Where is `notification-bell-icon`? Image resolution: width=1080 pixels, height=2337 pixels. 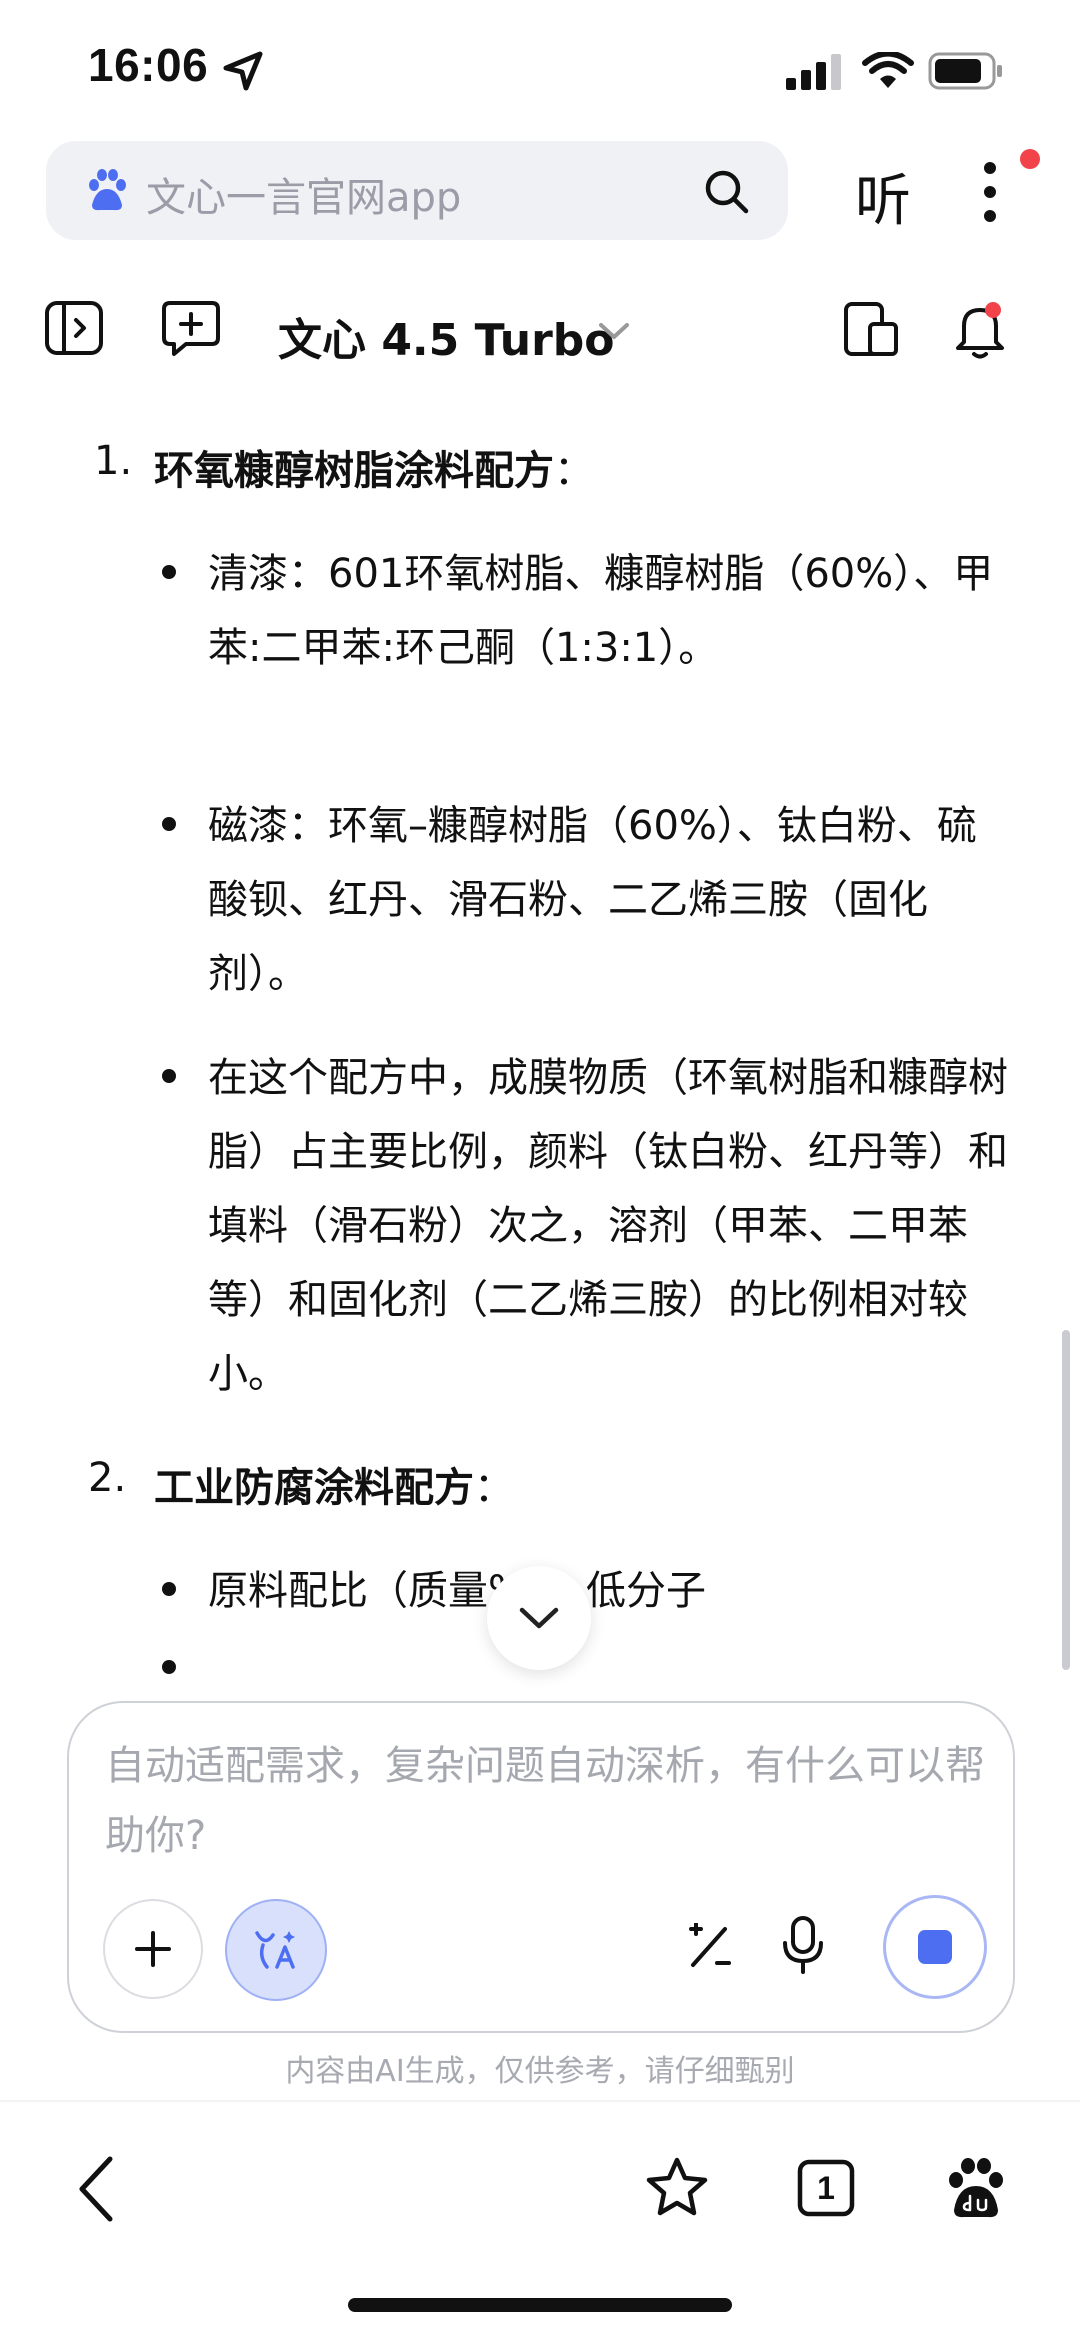 notification-bell-icon is located at coordinates (980, 329).